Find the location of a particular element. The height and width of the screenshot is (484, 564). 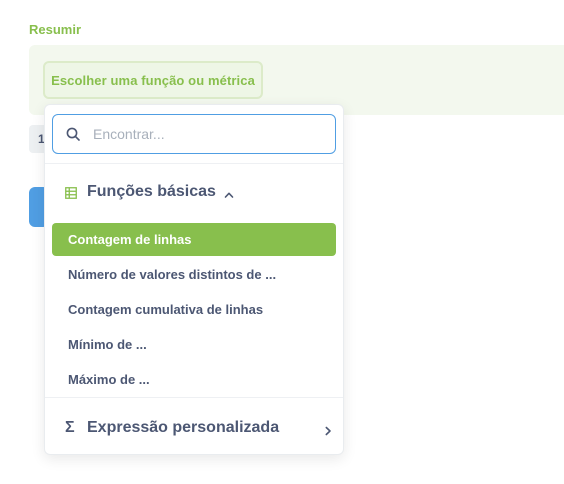

search-icon is located at coordinates (73, 134).